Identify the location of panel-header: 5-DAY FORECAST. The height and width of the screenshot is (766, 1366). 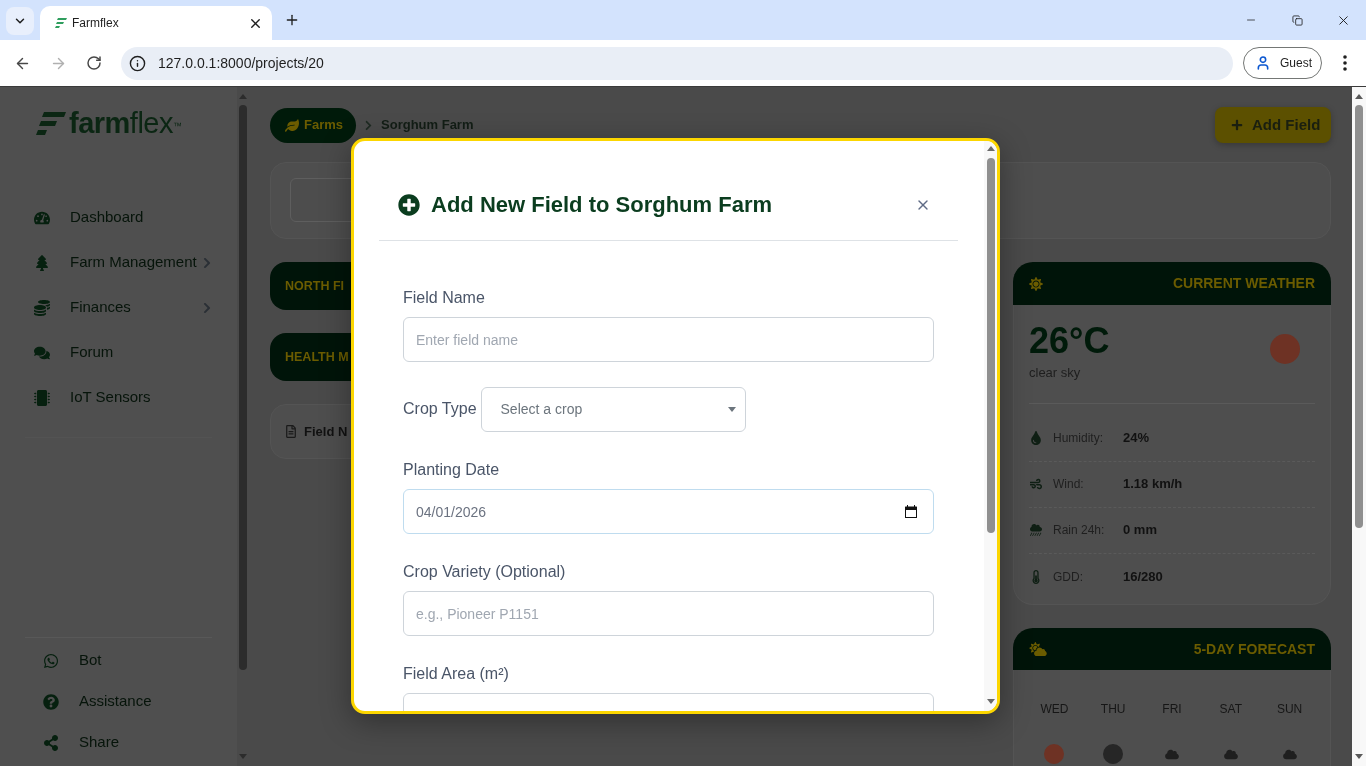
(1172, 649).